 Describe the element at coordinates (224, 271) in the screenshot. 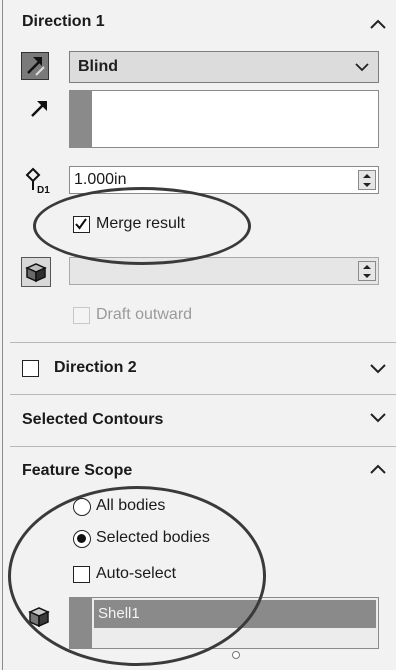

I see `draft-angle-input` at that location.